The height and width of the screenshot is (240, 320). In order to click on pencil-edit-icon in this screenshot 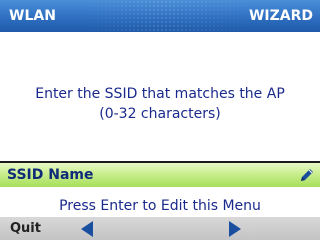, I will do `click(307, 175)`.